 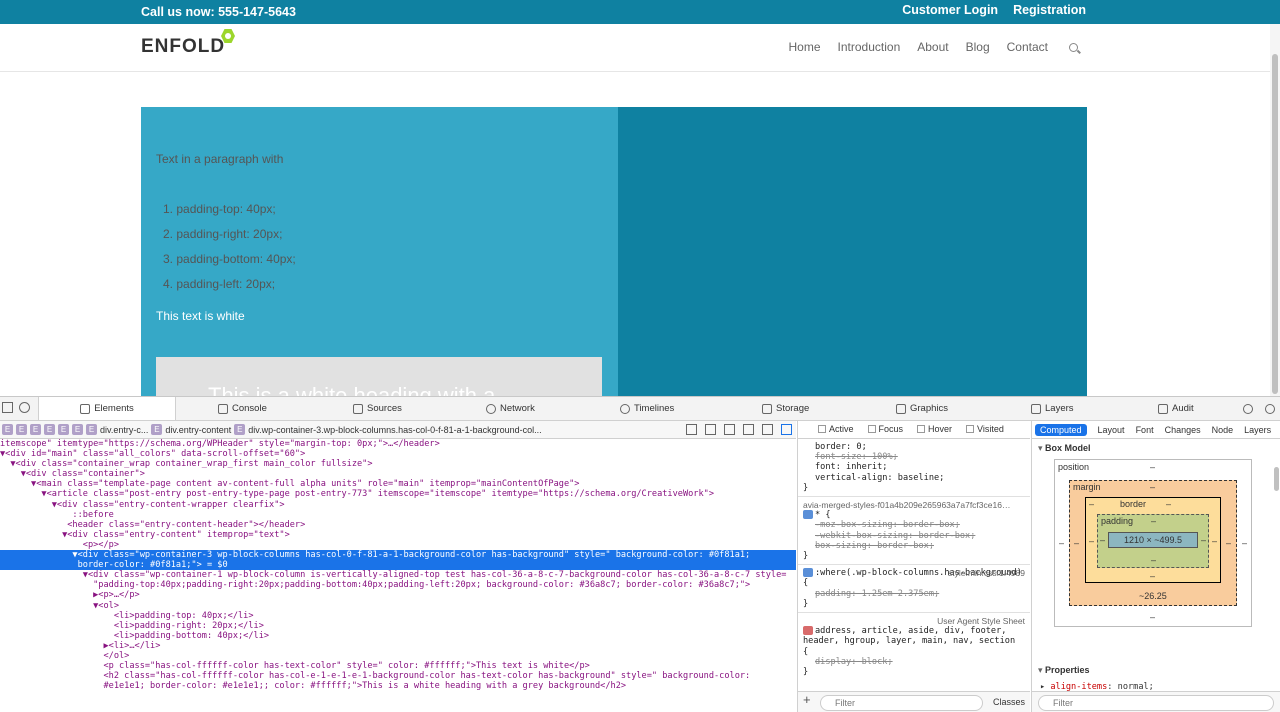 What do you see at coordinates (24, 407) in the screenshot?
I see `element-picker-icon` at bounding box center [24, 407].